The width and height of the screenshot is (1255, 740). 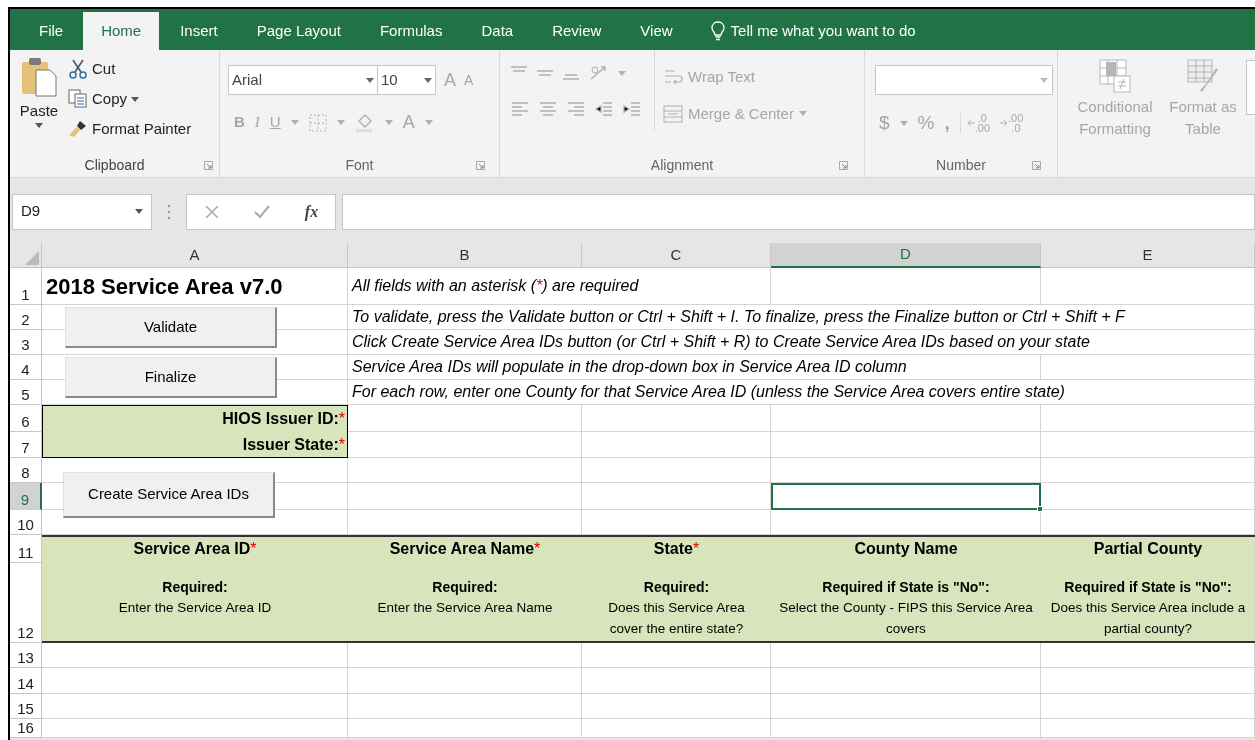 I want to click on row-header: 6, so click(x=26, y=418).